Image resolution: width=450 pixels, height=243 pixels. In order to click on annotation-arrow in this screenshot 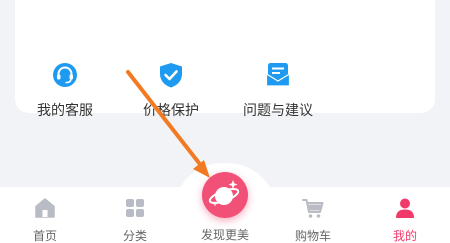, I will do `click(168, 124)`.